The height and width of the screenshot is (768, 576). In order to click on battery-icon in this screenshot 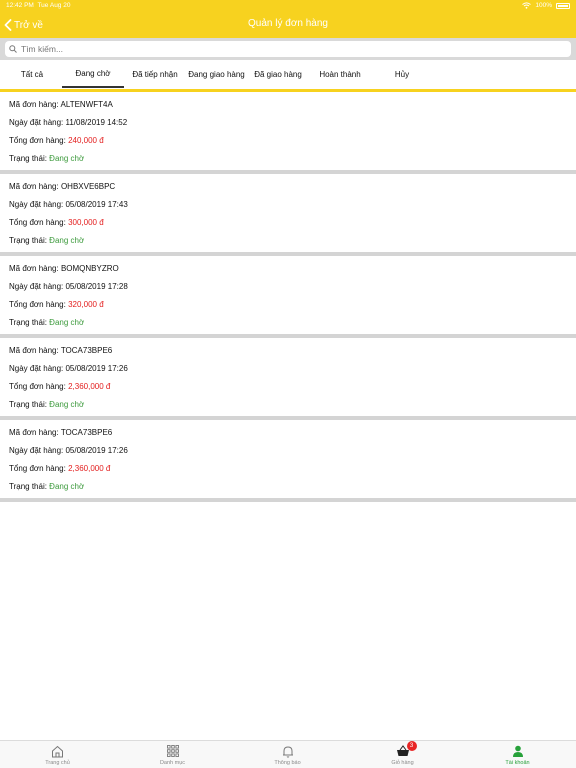, I will do `click(563, 5)`.